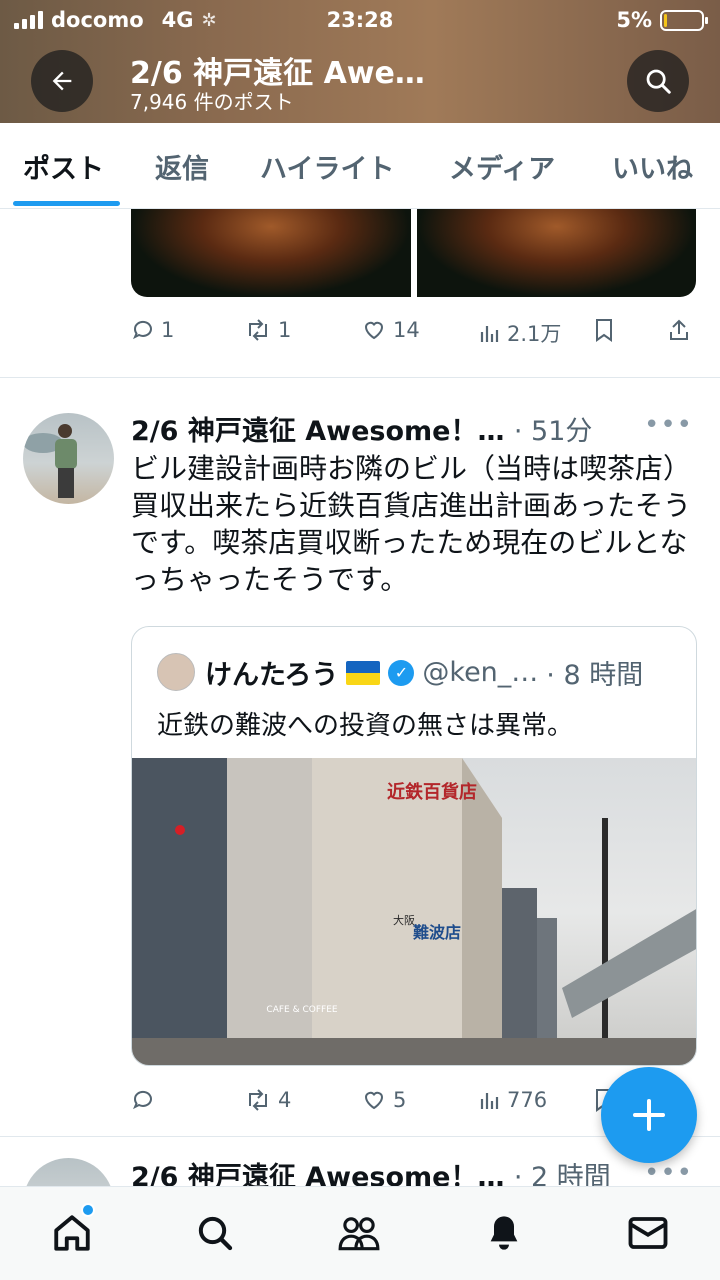 The width and height of the screenshot is (720, 1280). Describe the element at coordinates (267, 1100) in the screenshot. I see `repost-button: 4` at that location.